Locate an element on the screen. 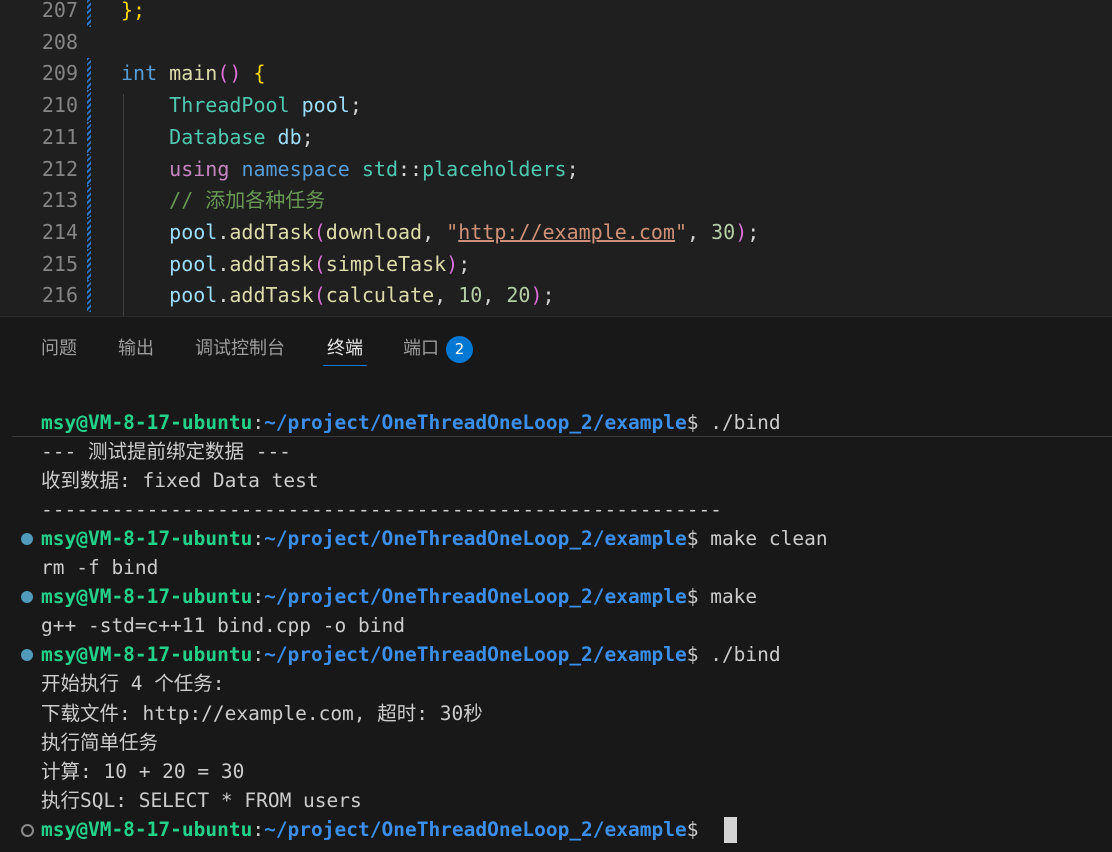 The height and width of the screenshot is (852, 1112). code-text: pool.addTask(simpleTask); is located at coordinates (295, 265).